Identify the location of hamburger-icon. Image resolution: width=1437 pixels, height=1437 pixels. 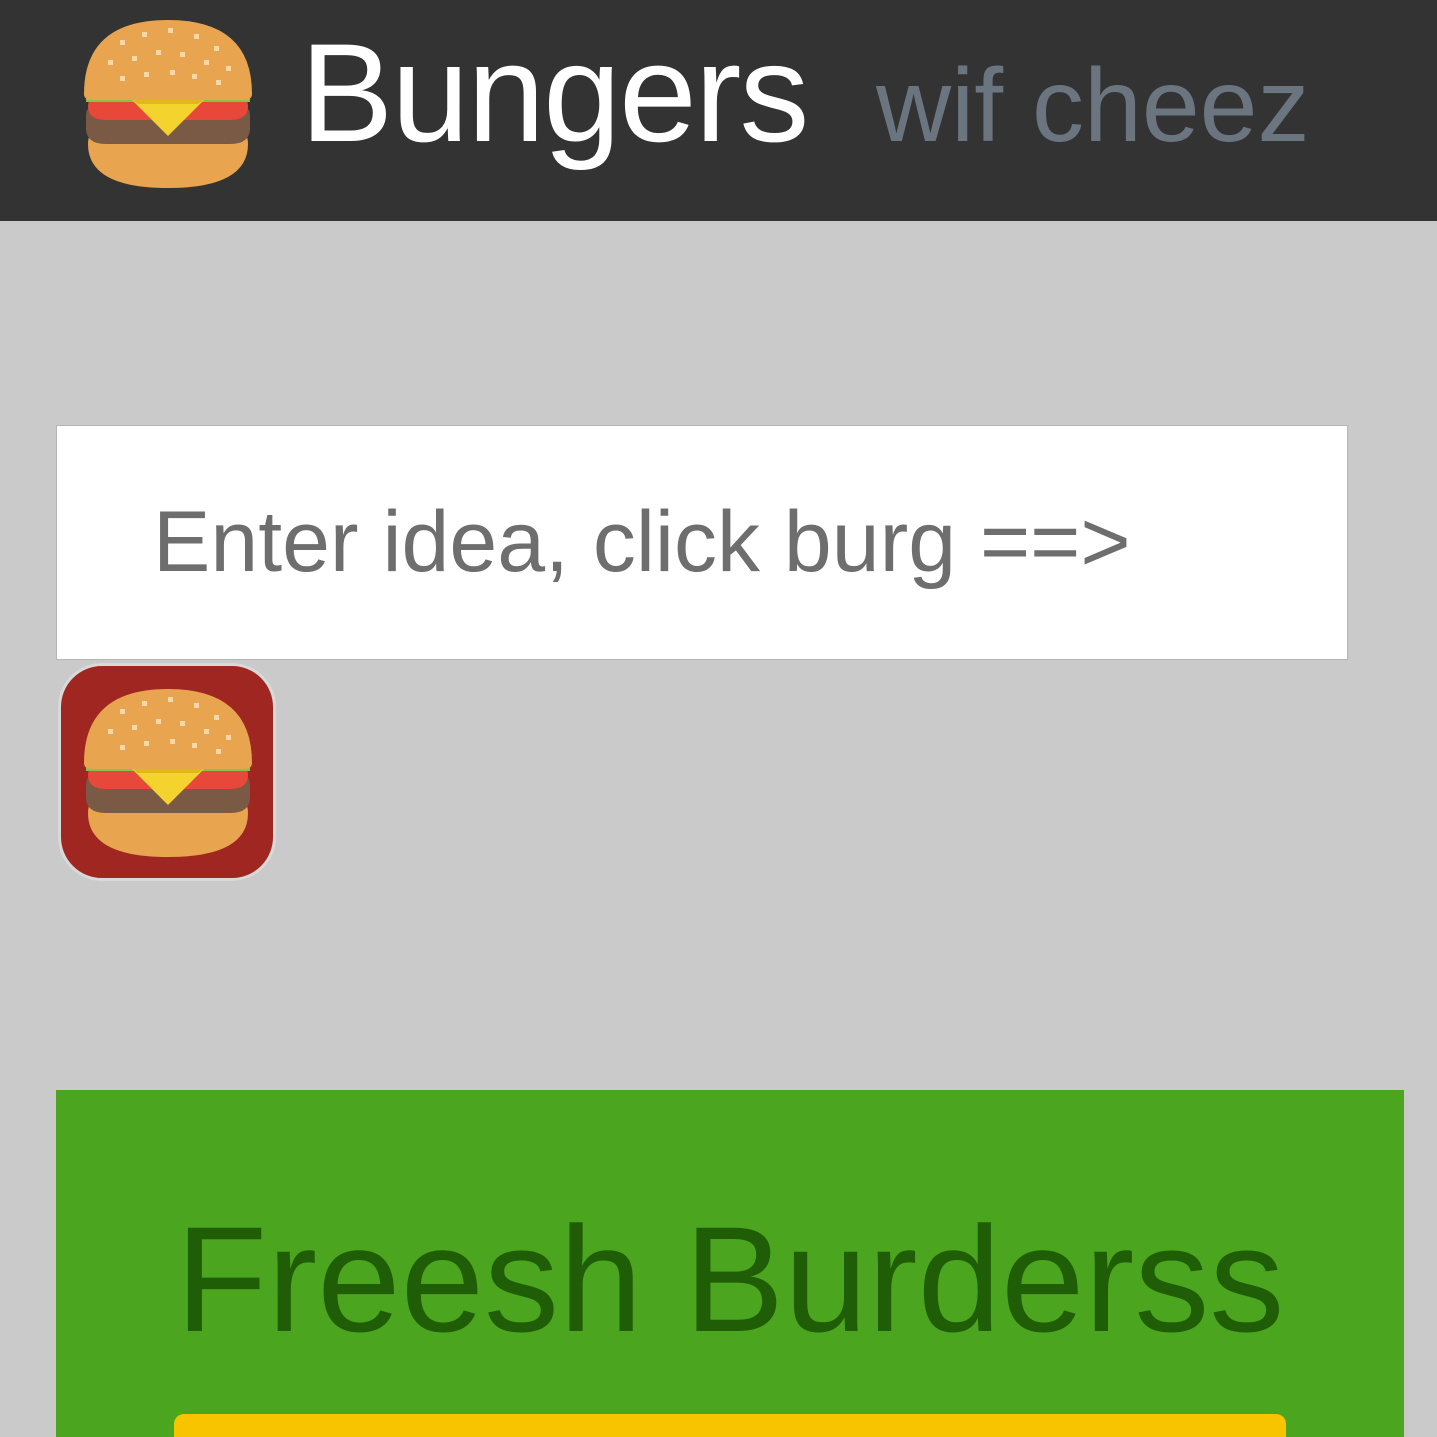
(168, 104).